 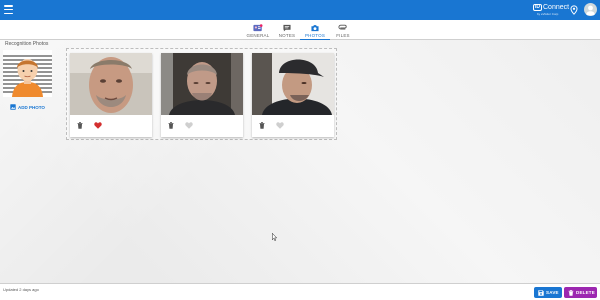 I want to click on location-icon, so click(x=574, y=10).